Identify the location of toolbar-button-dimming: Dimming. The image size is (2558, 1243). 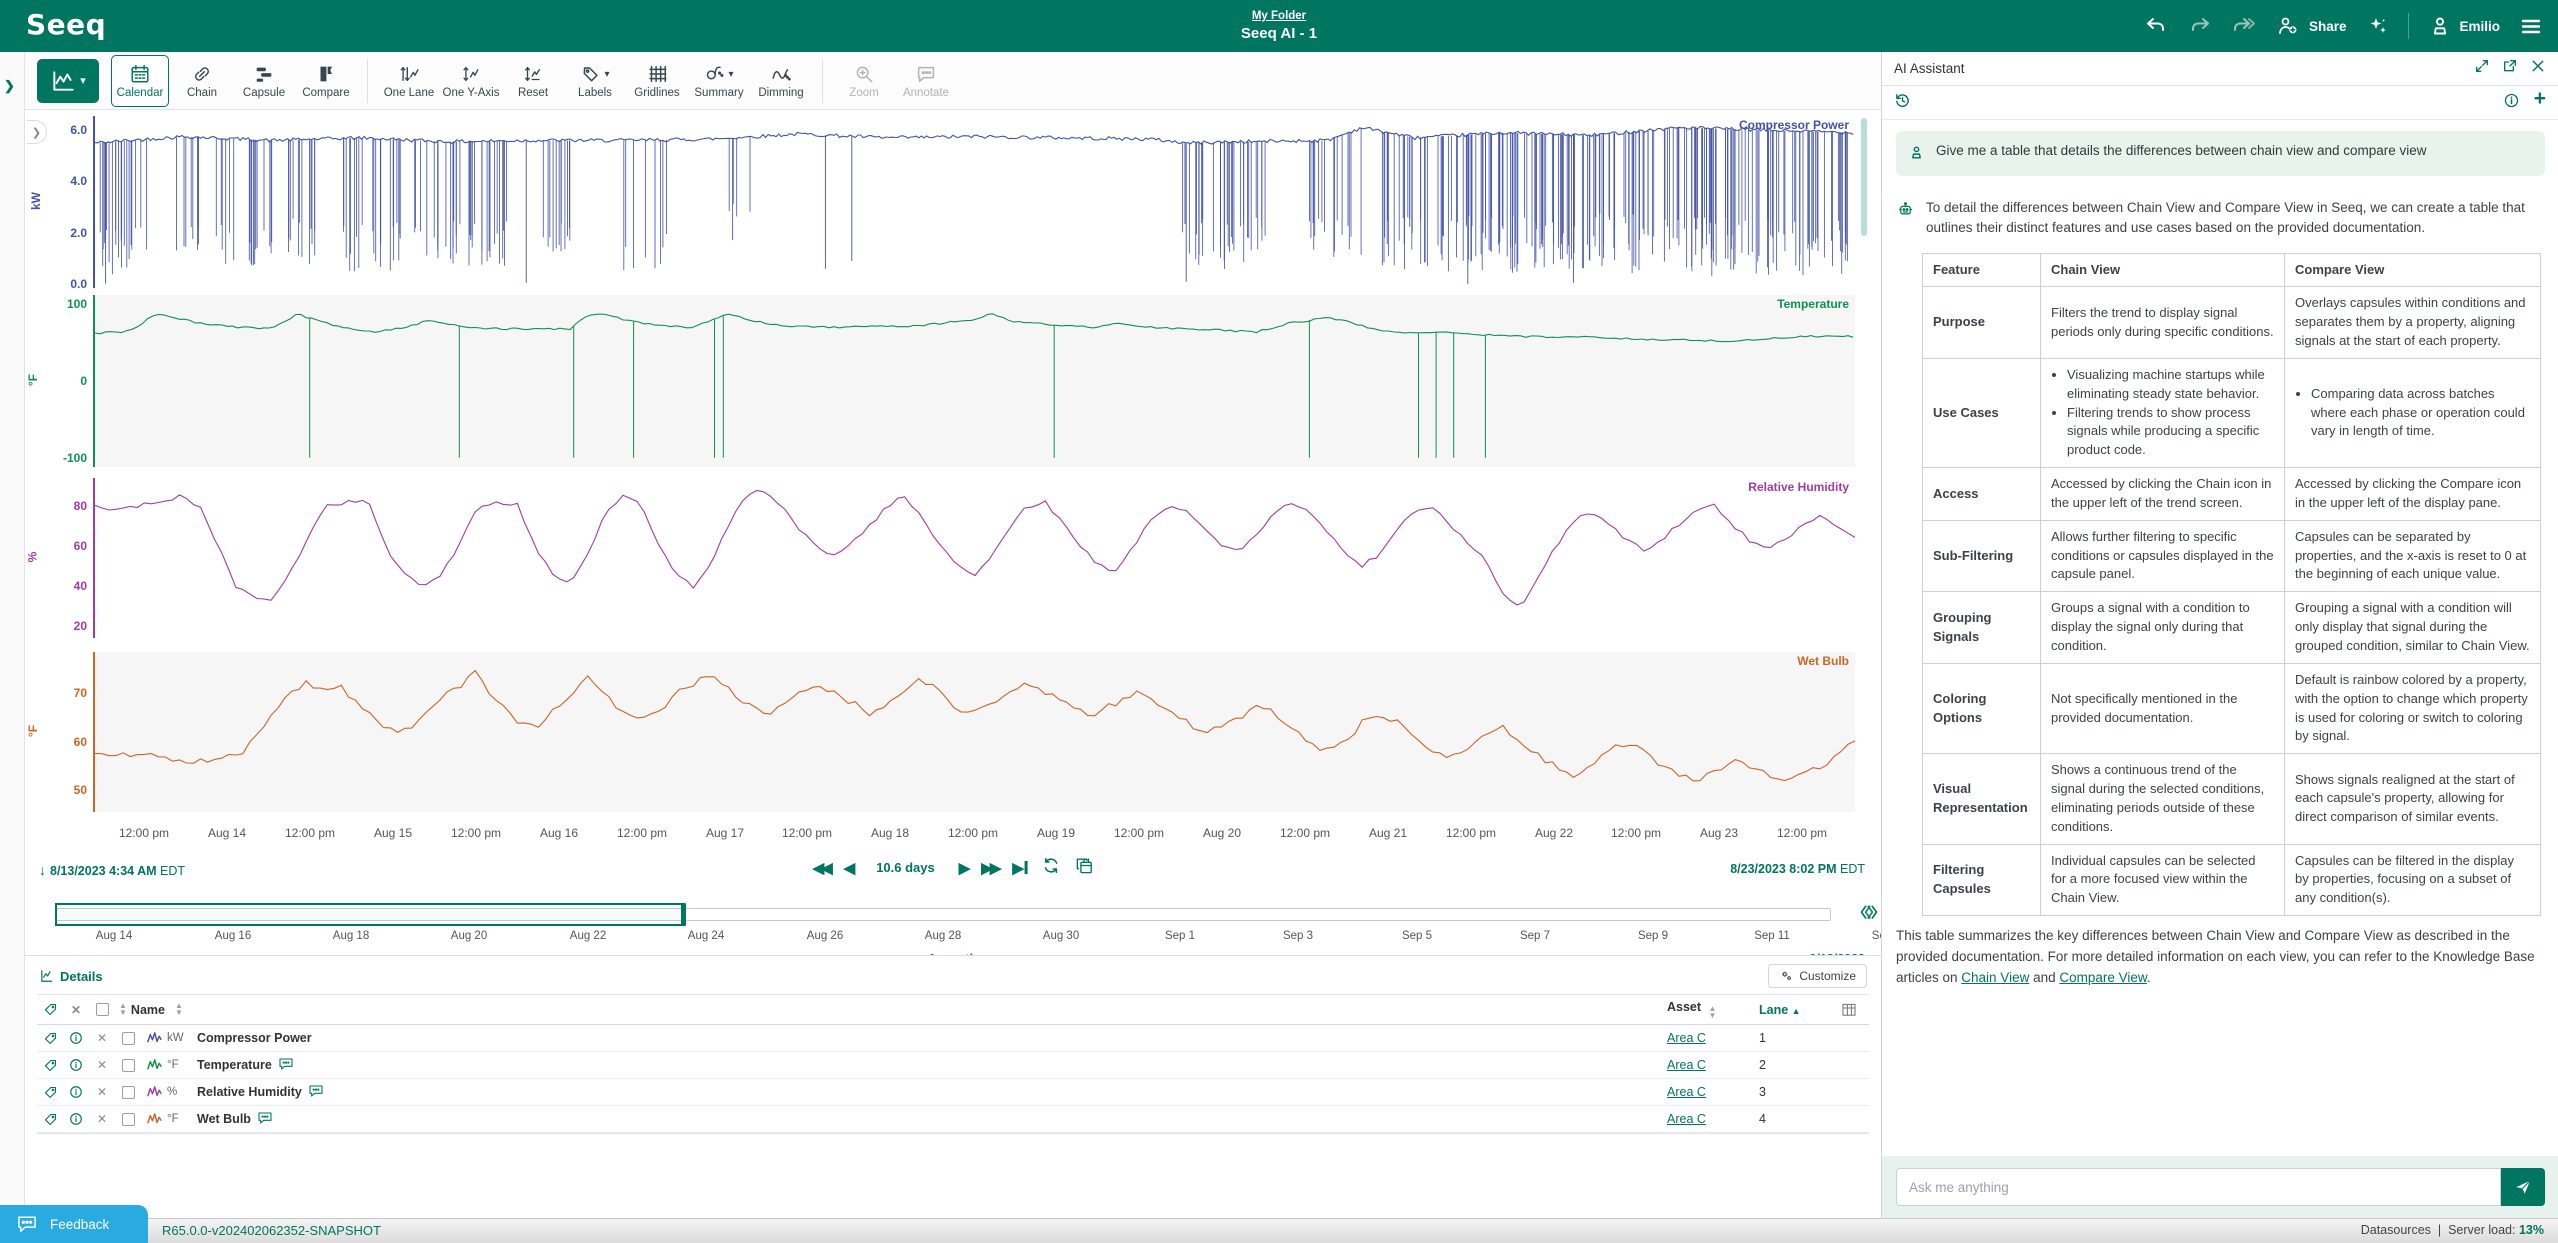
(781, 81).